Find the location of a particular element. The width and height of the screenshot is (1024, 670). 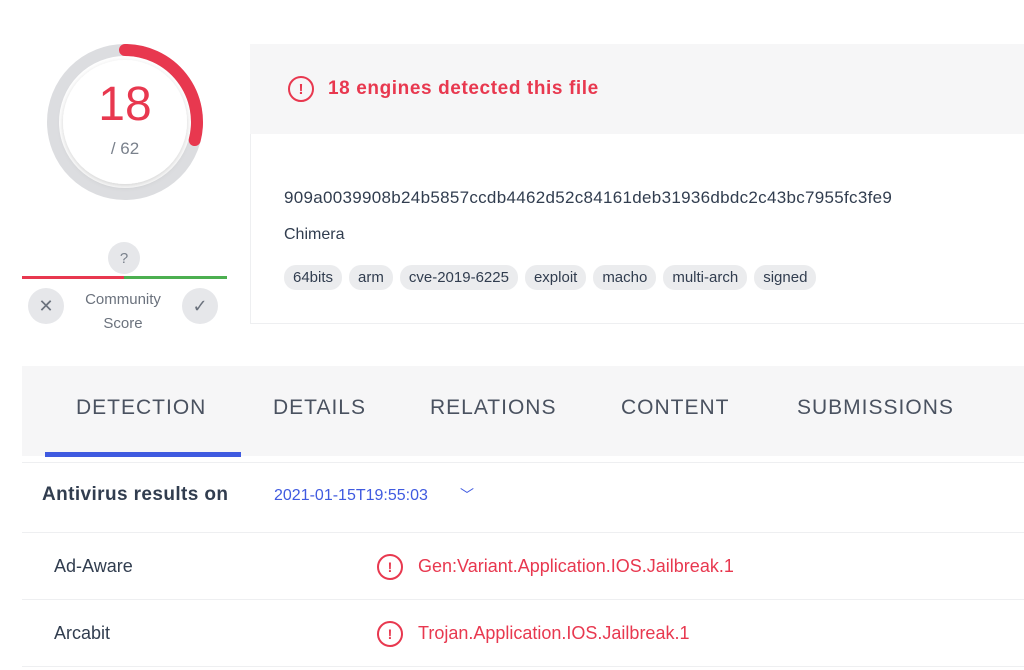

detection-alert-banner: ! 18 engines detected this file is located at coordinates (637, 89).